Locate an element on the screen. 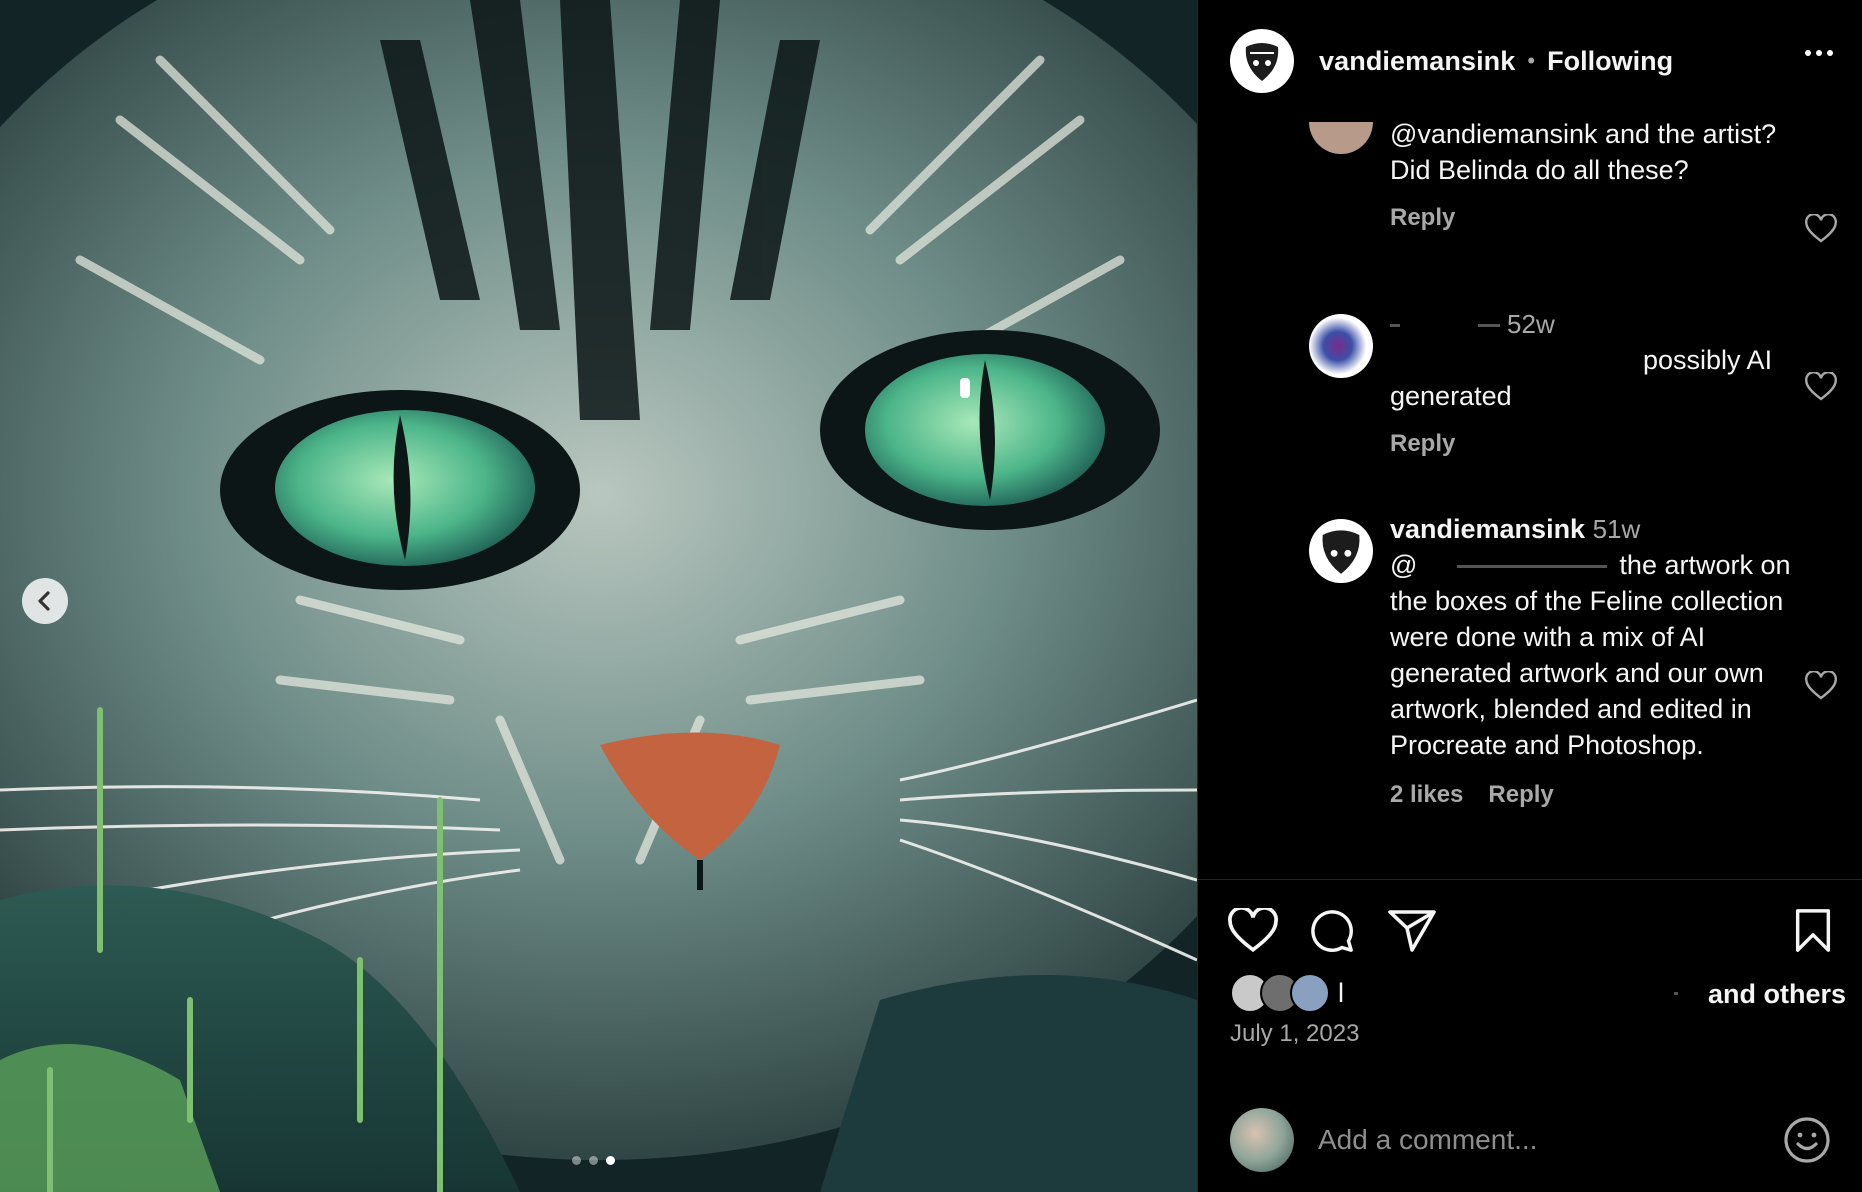 This screenshot has height=1192, width=1862. post-header: vandiemansink • Following is located at coordinates (1530, 61).